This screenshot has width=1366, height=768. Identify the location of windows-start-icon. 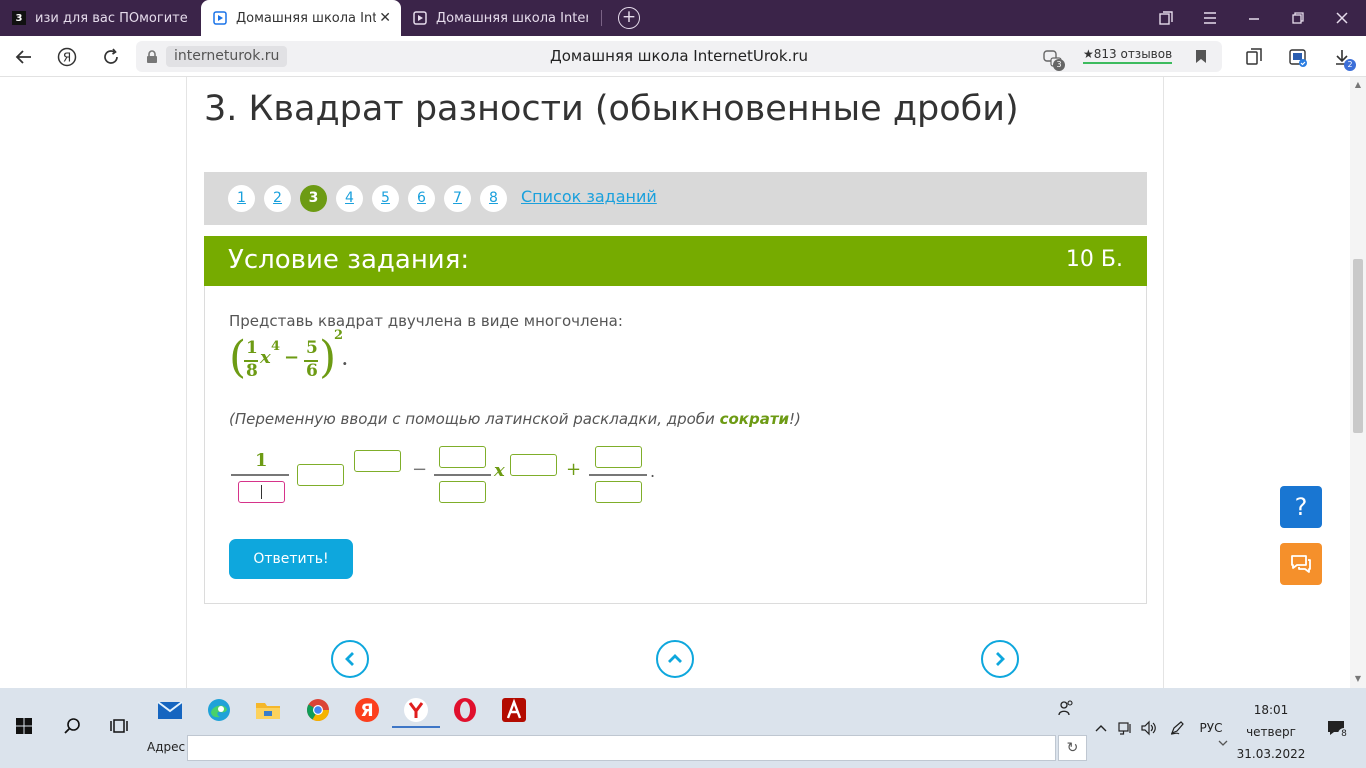
(24, 726).